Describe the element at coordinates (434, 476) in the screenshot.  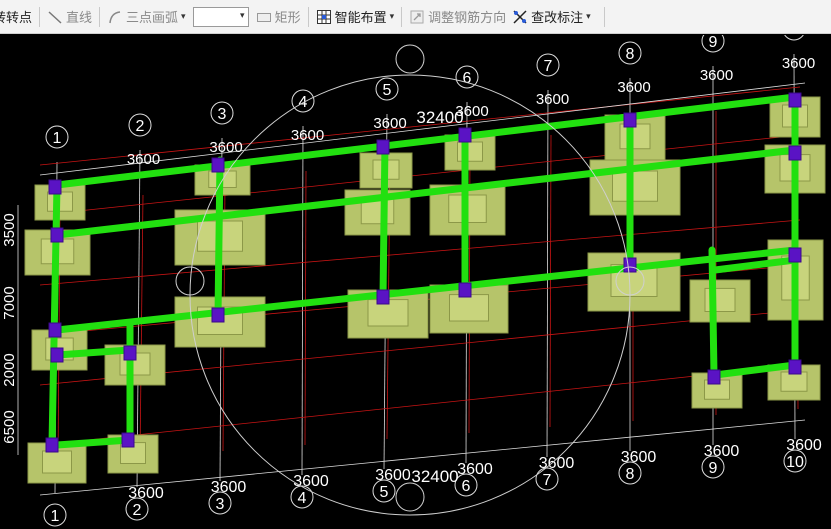
I see `bottom-total-dimension: 32400` at that location.